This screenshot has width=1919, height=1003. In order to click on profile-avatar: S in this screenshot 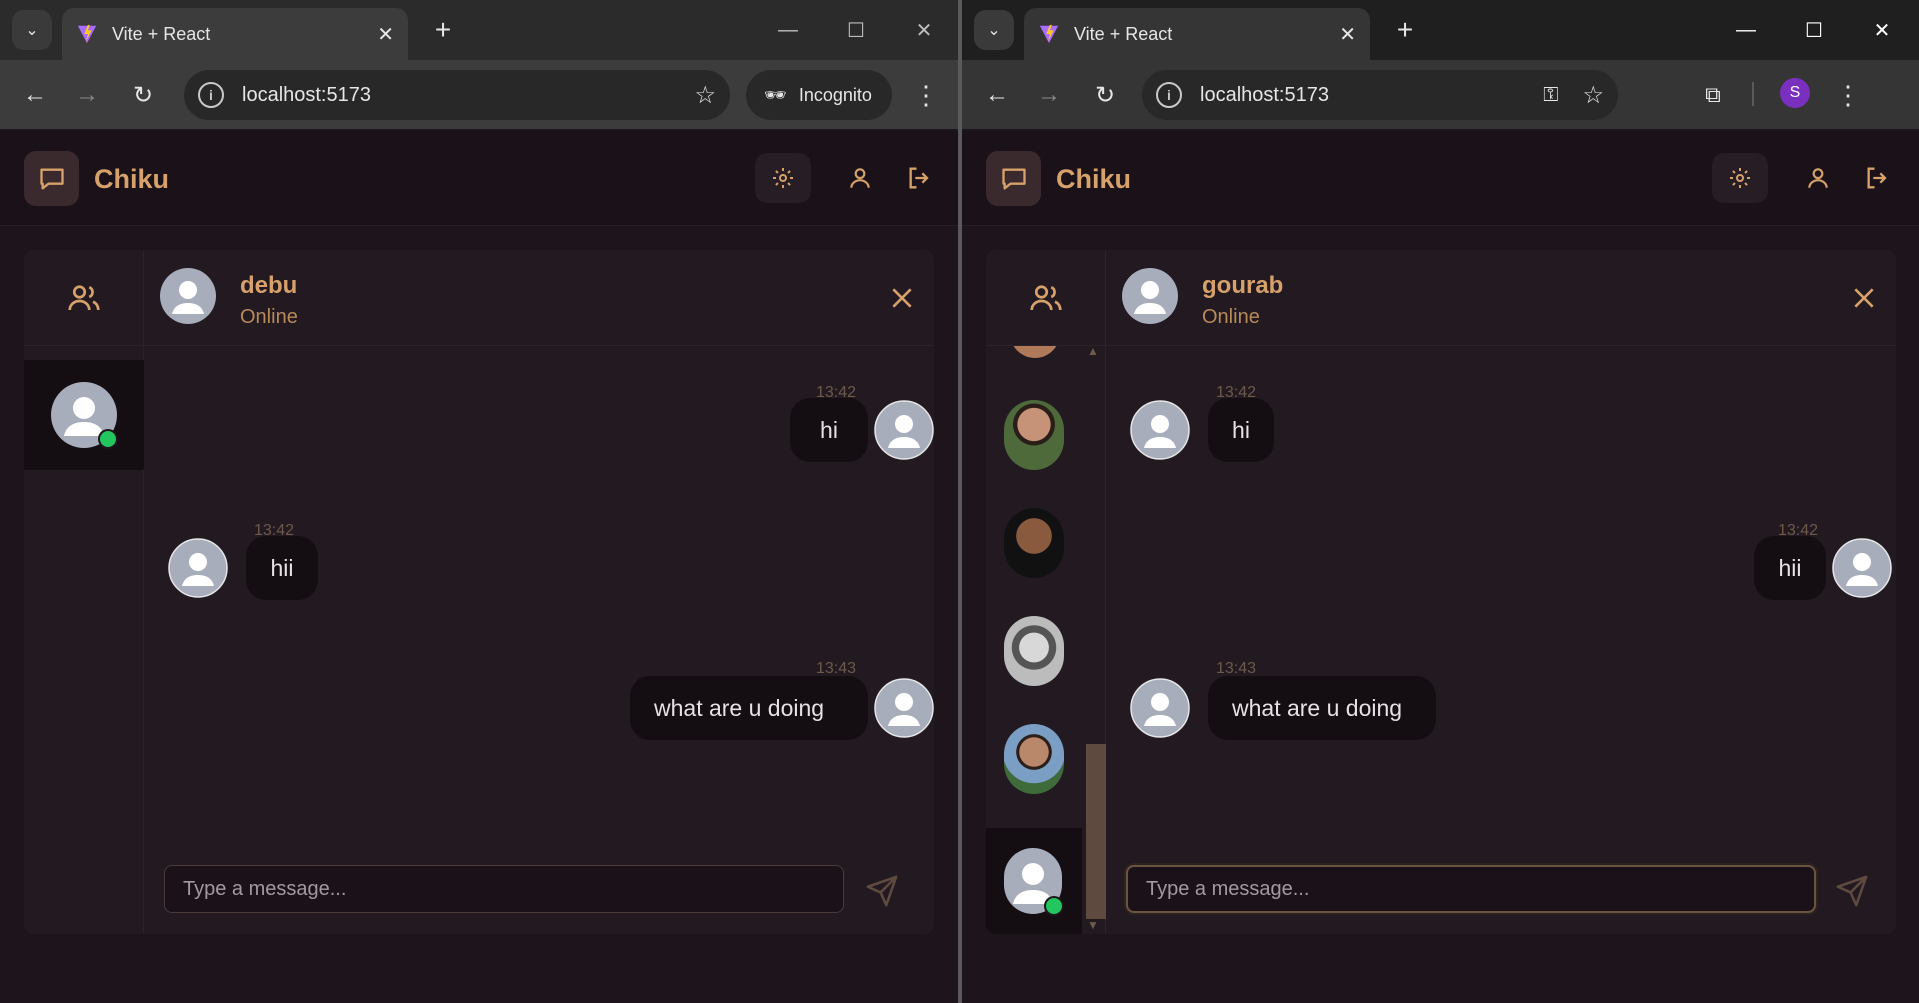, I will do `click(1795, 93)`.